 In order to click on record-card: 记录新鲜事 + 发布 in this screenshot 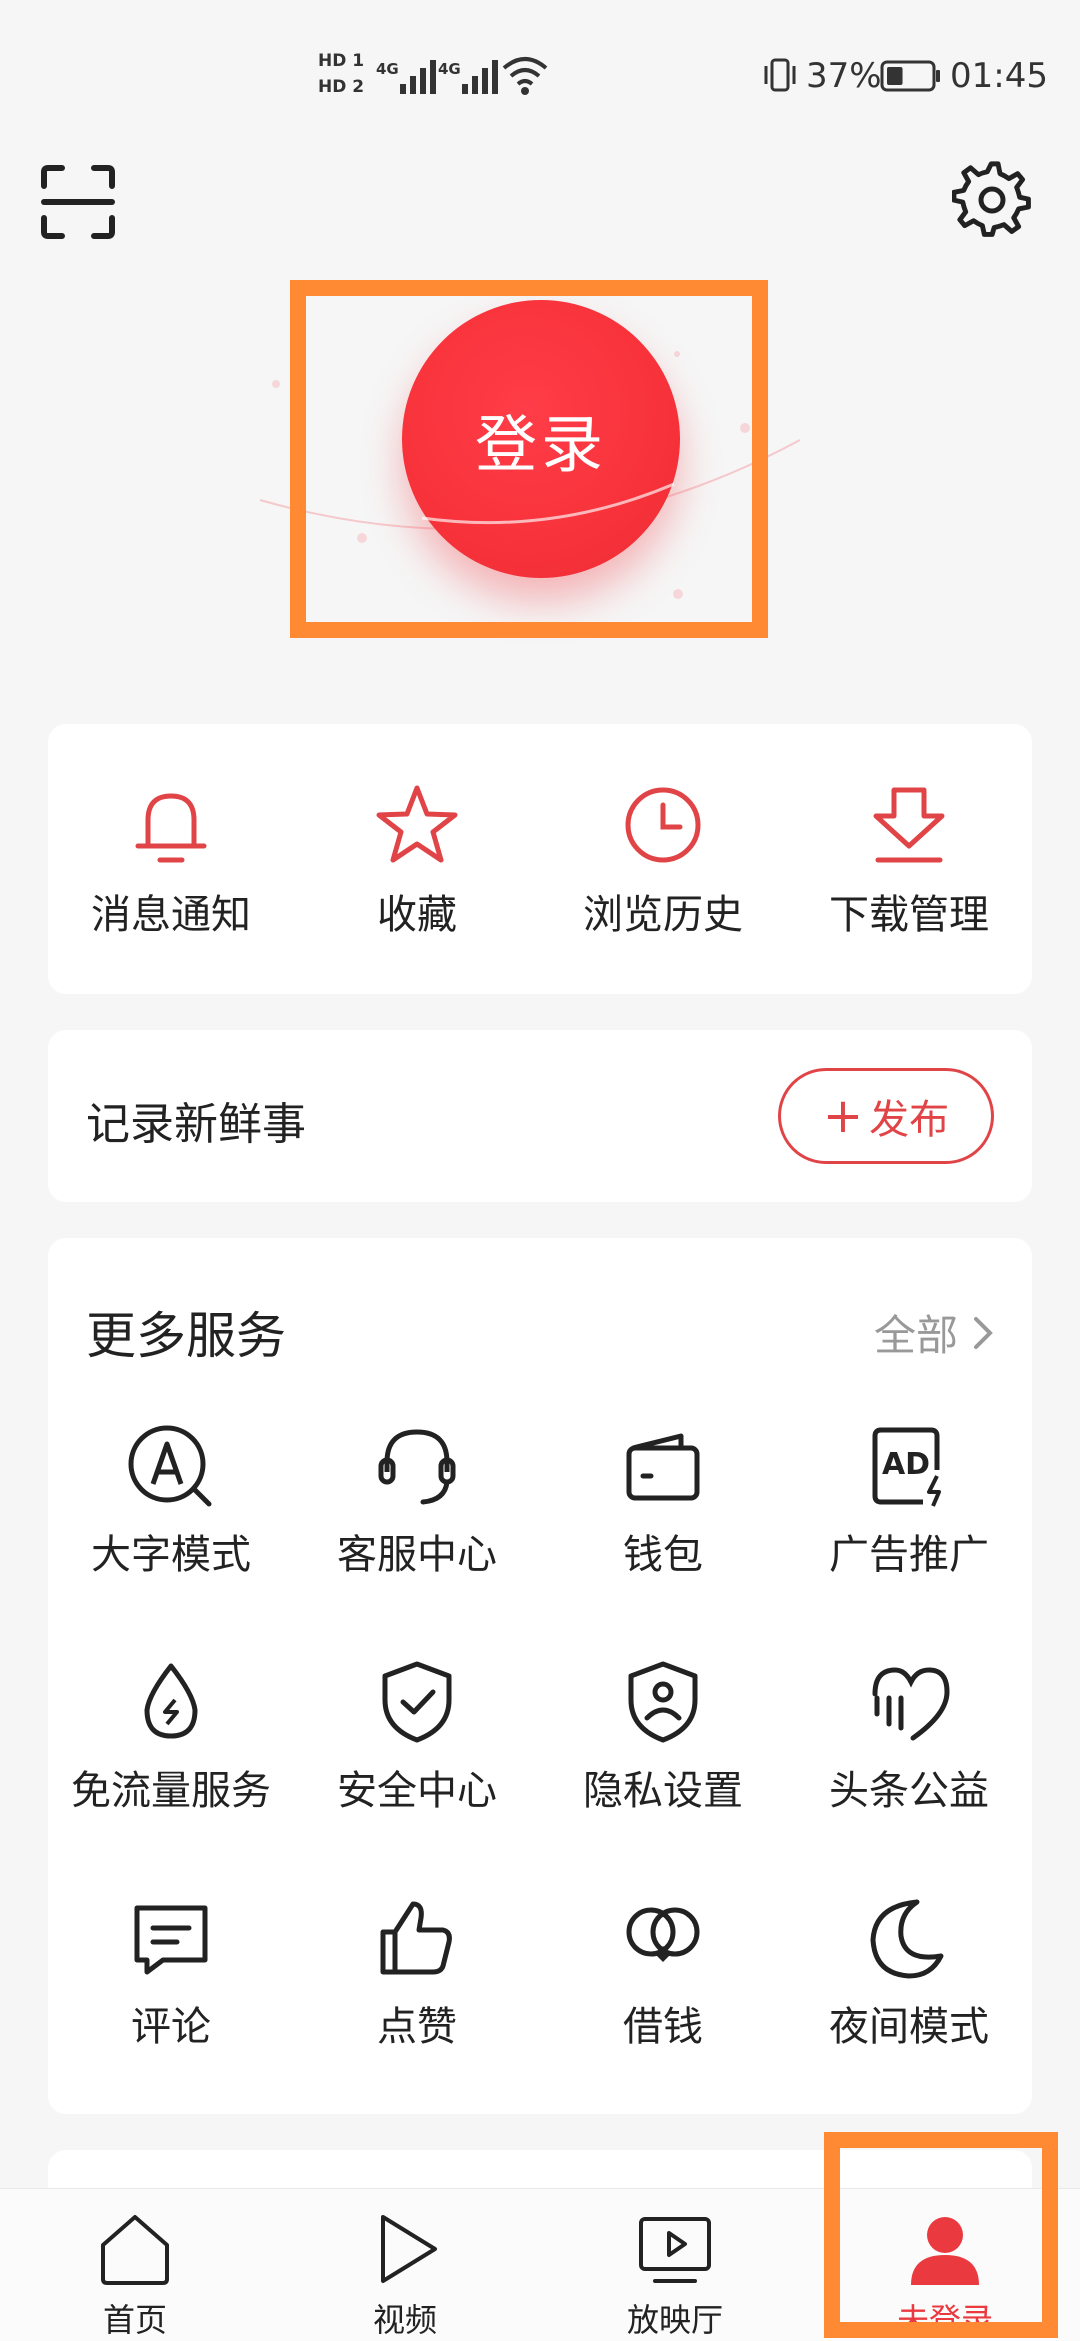, I will do `click(540, 1116)`.